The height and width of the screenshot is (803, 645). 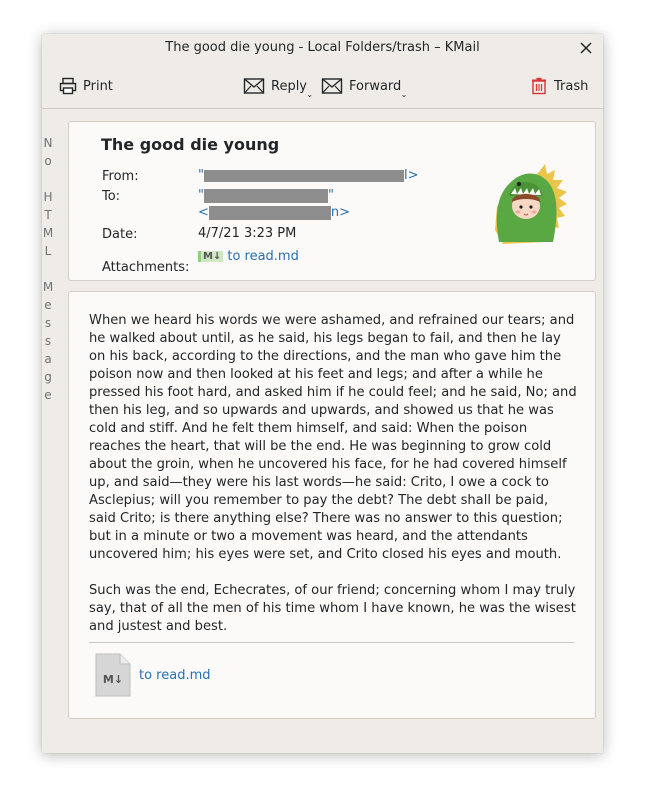 I want to click on forward-button: Forward ⌄, so click(x=364, y=86).